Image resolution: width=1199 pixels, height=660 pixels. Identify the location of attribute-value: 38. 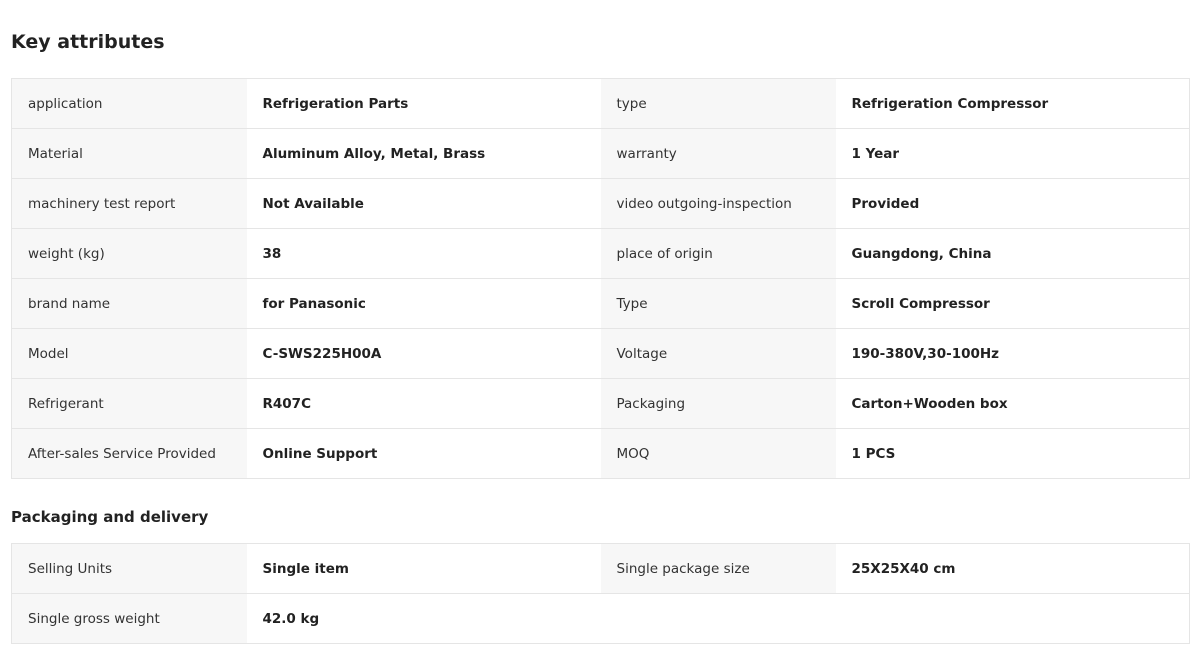
(423, 253).